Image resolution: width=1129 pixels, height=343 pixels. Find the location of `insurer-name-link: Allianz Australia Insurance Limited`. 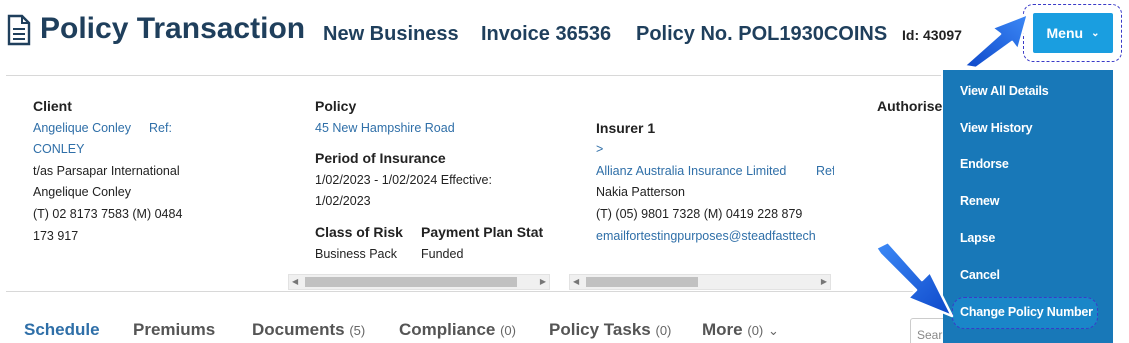

insurer-name-link: Allianz Australia Insurance Limited is located at coordinates (691, 171).